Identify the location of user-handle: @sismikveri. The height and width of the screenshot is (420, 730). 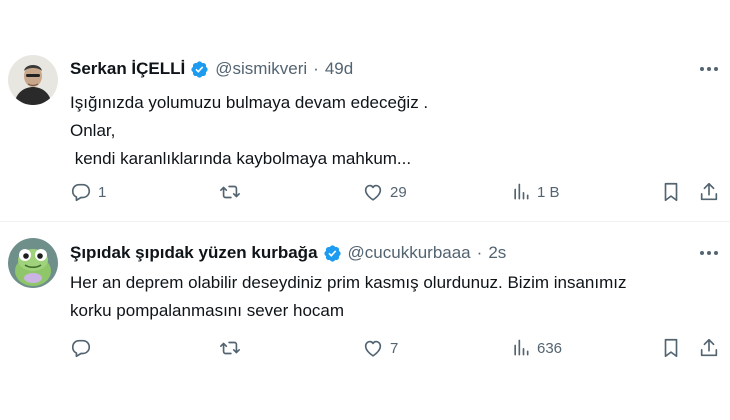
(261, 69).